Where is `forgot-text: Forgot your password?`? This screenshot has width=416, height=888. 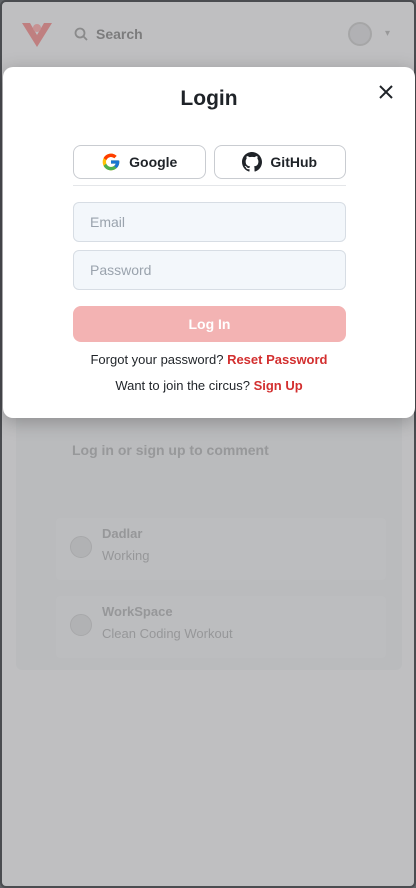
forgot-text: Forgot your password? is located at coordinates (157, 359).